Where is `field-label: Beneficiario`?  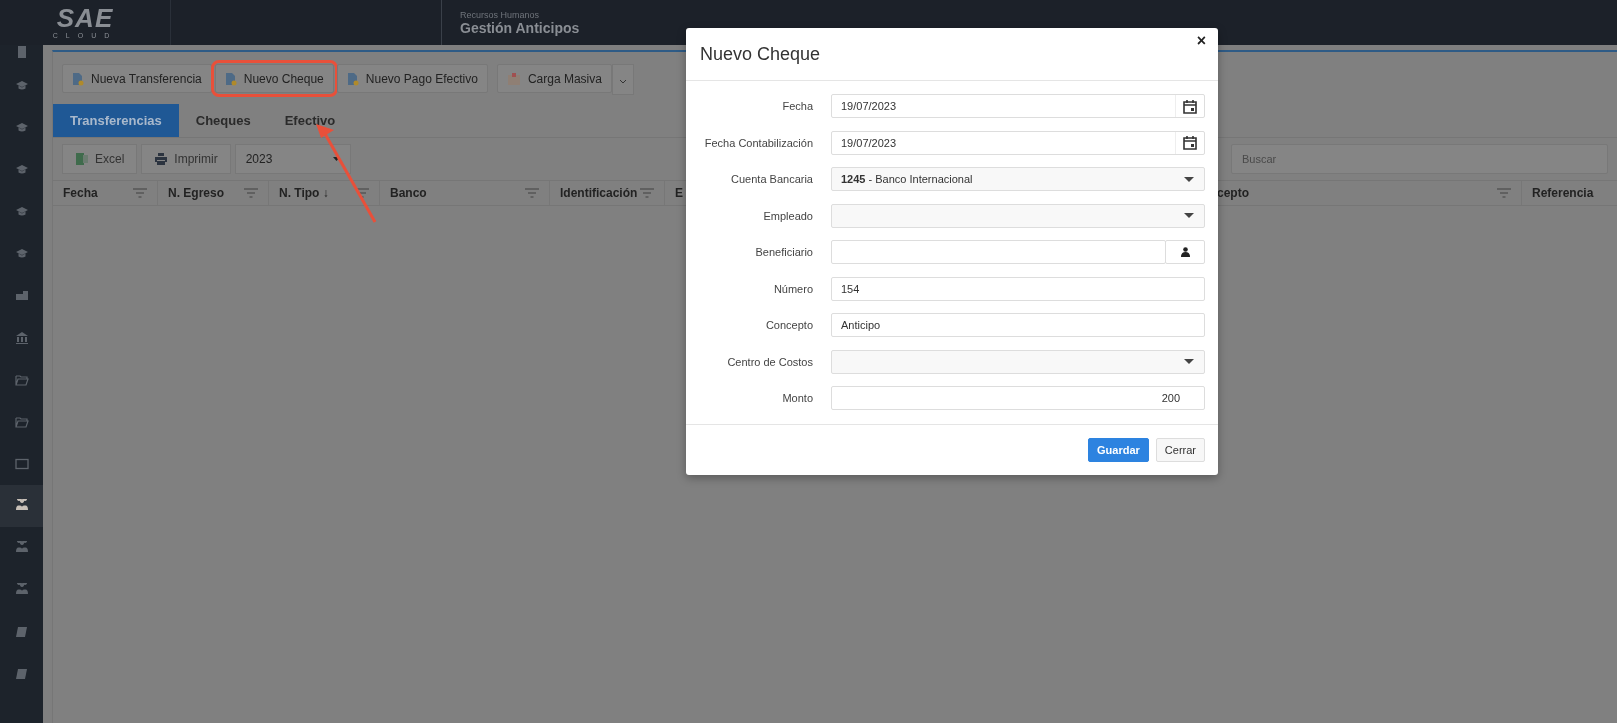
field-label: Beneficiario is located at coordinates (783, 252).